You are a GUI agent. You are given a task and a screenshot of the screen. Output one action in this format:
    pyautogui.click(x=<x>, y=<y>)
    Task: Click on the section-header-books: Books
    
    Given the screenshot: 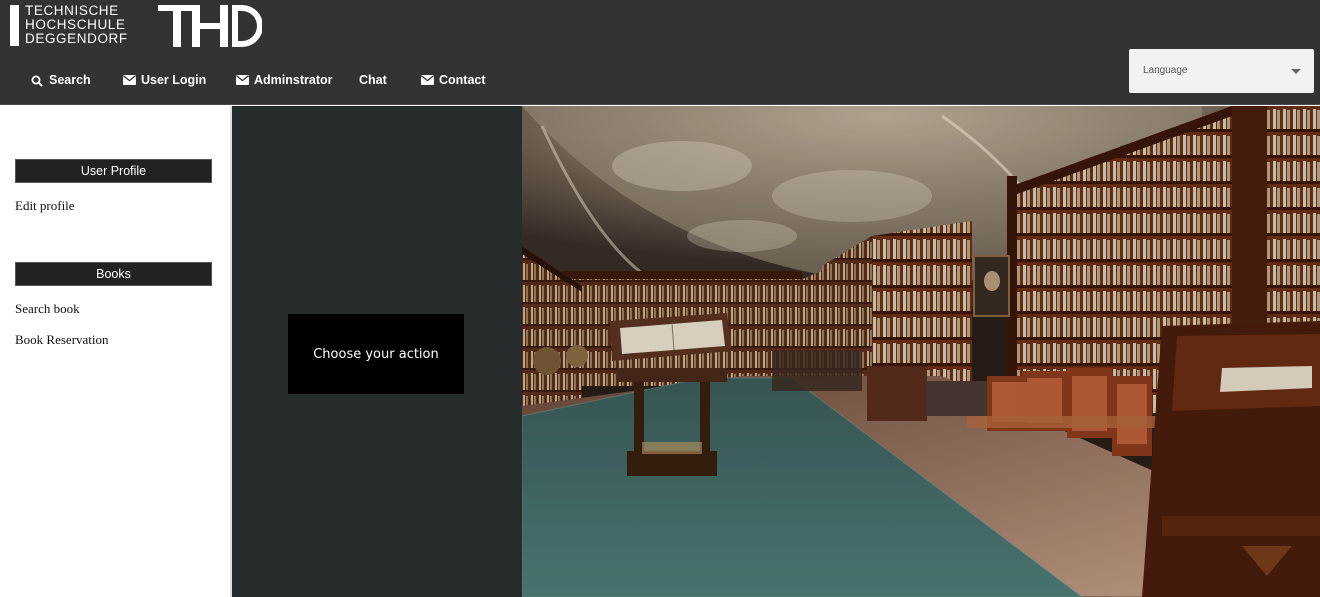 What is the action you would take?
    pyautogui.click(x=113, y=274)
    